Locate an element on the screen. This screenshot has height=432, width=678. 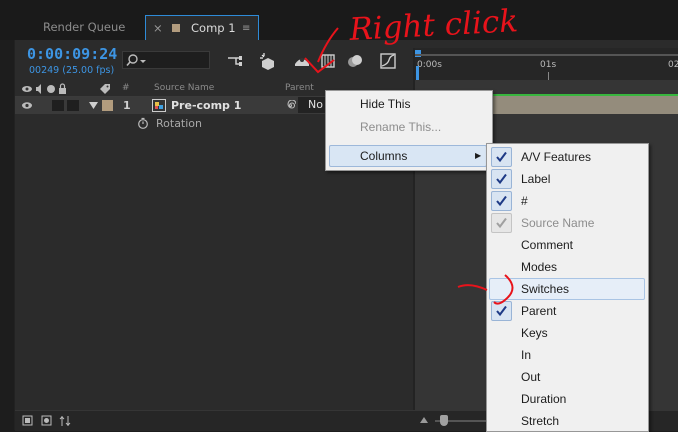
parent-dropdown-value: No is located at coordinates (315, 104).